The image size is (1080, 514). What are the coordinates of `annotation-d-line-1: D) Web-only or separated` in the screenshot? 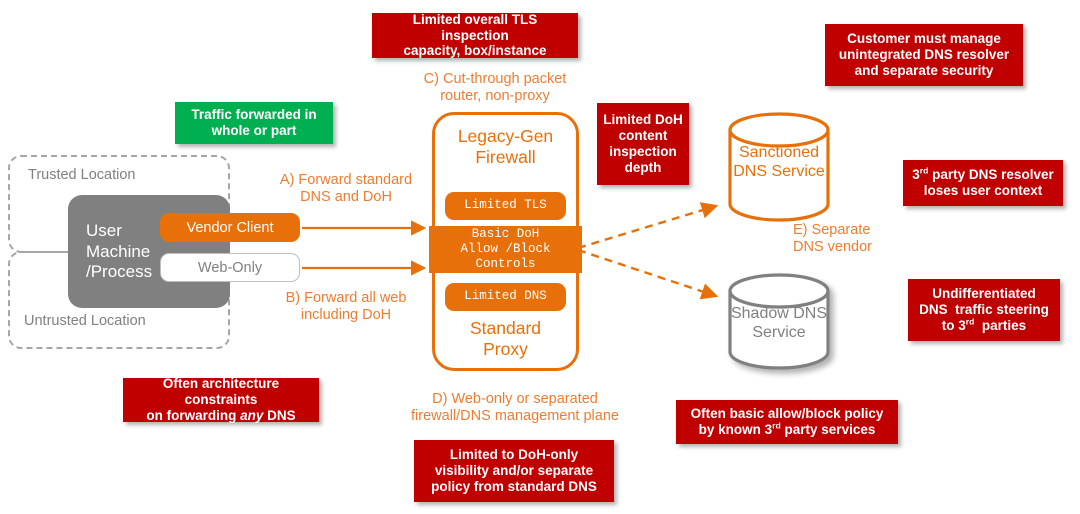 It's located at (515, 399).